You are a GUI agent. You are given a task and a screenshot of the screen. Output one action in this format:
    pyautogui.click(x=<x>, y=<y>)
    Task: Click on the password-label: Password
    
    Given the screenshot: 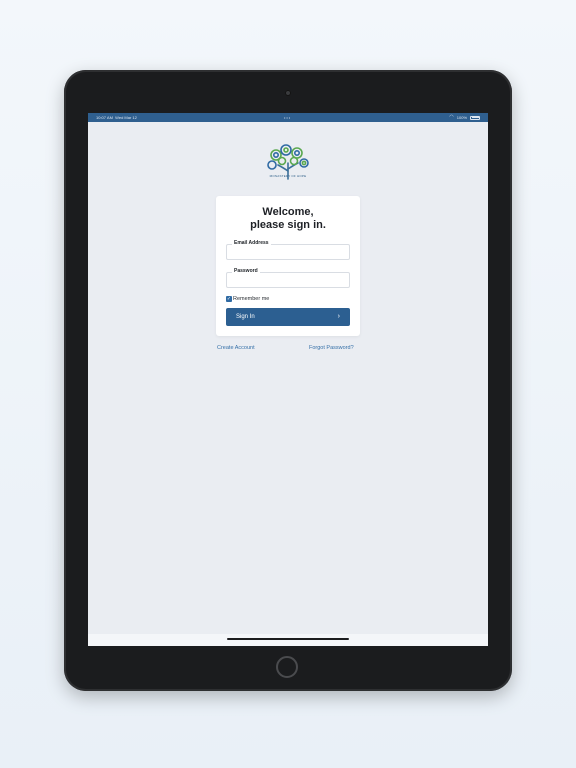 What is the action you would take?
    pyautogui.click(x=246, y=271)
    